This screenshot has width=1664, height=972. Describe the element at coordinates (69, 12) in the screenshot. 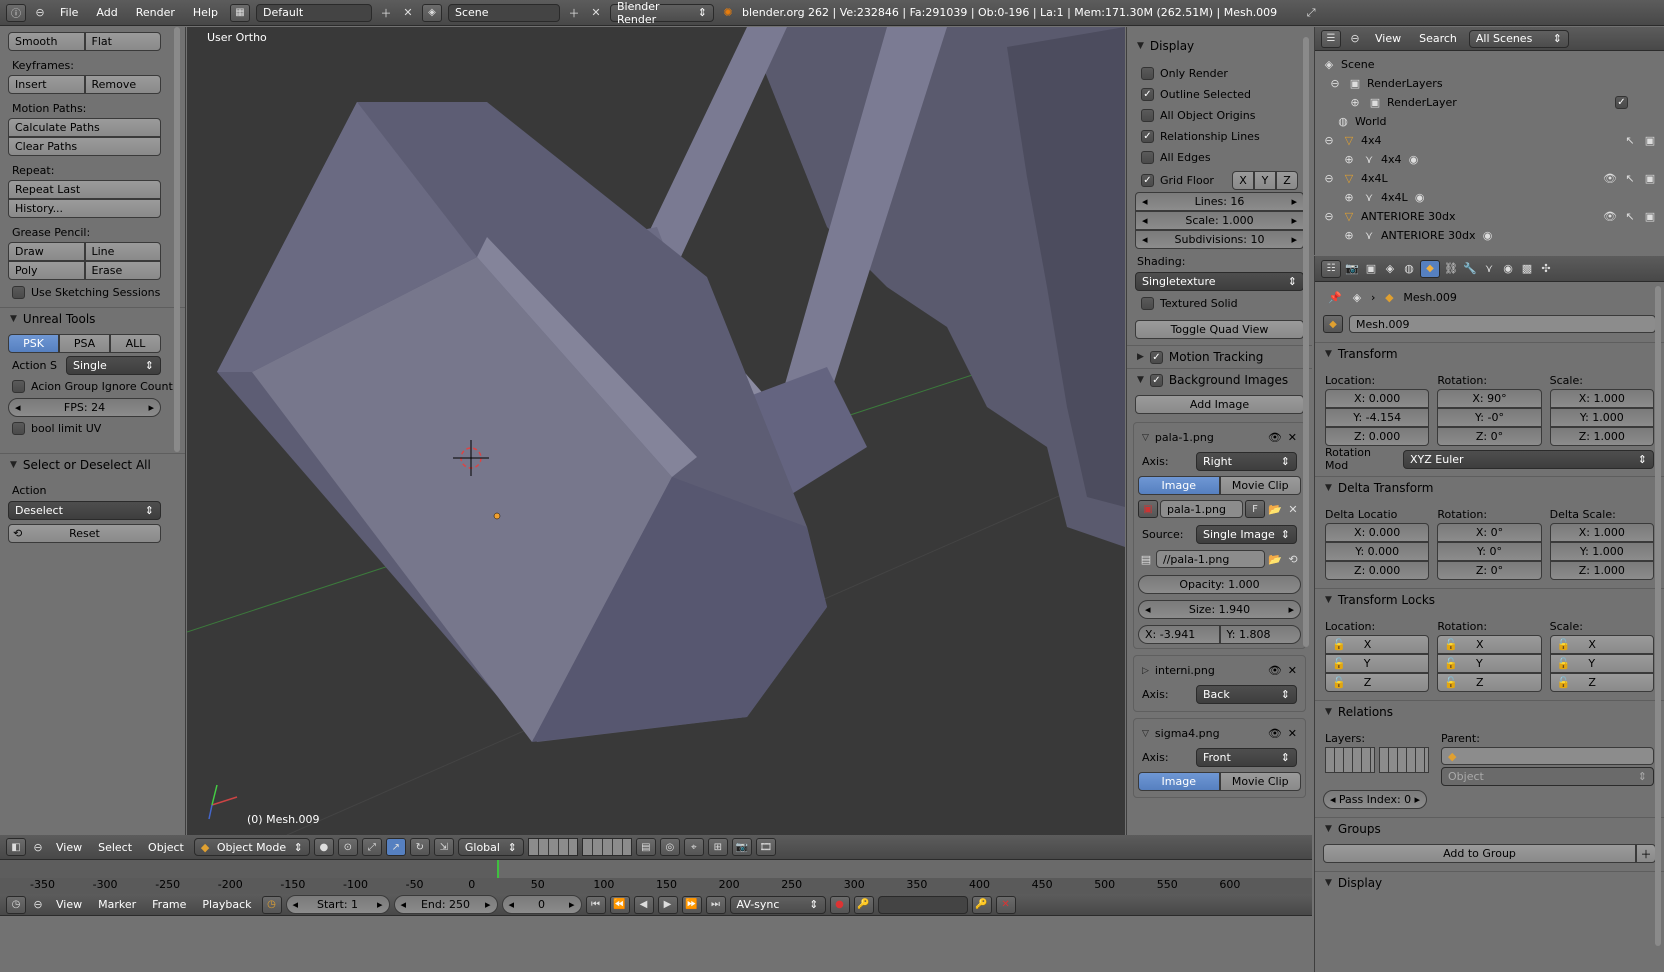

I see `menu-file: File` at that location.